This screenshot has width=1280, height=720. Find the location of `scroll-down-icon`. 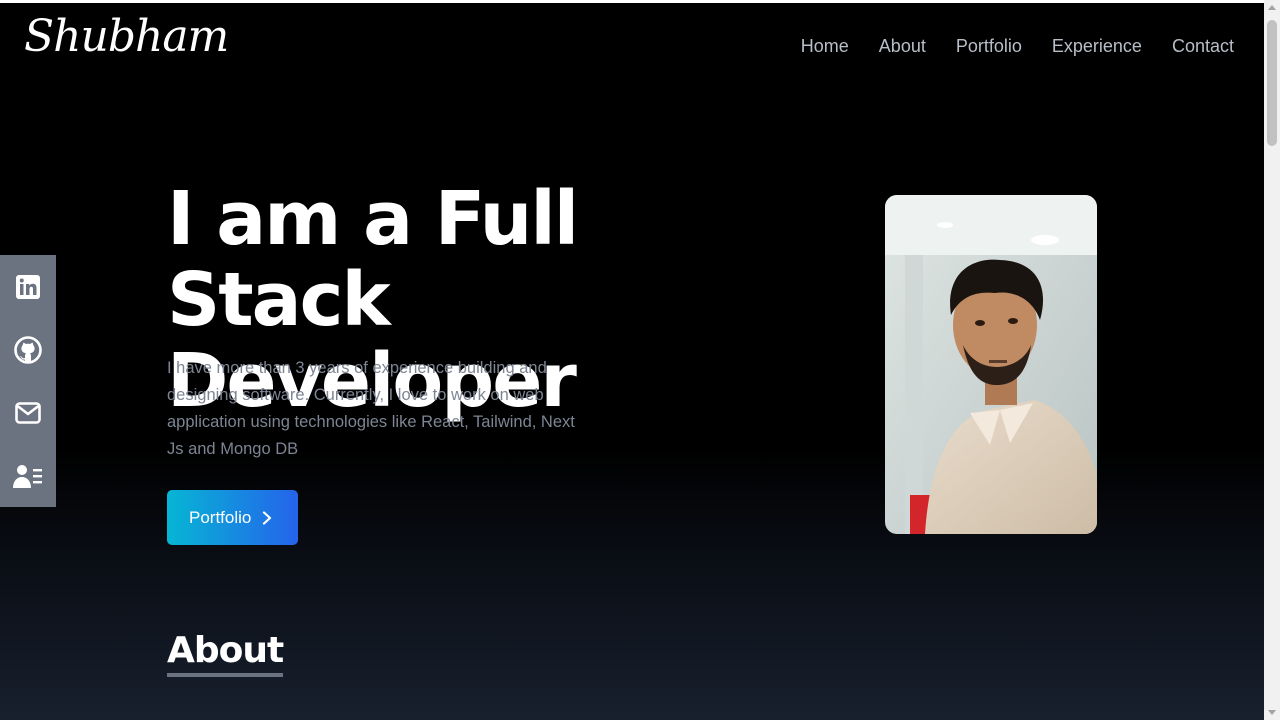

scroll-down-icon is located at coordinates (1272, 712).